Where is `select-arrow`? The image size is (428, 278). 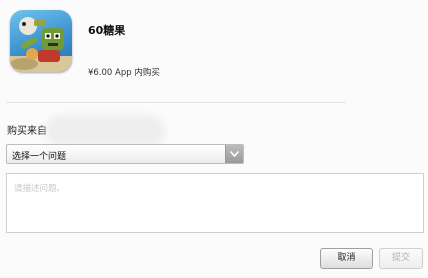
select-arrow is located at coordinates (234, 154).